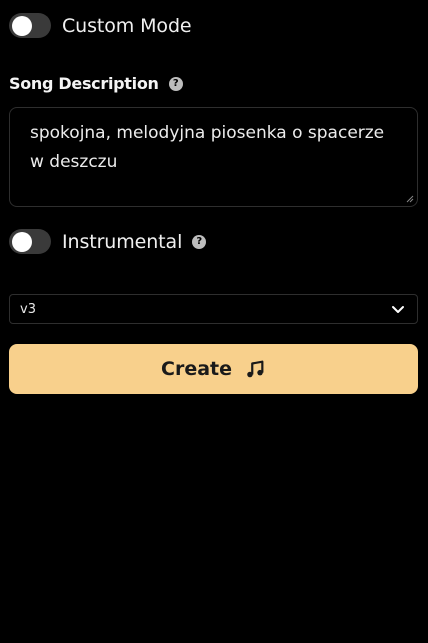 This screenshot has height=643, width=428. Describe the element at coordinates (196, 369) in the screenshot. I see `create-button-label: Create` at that location.